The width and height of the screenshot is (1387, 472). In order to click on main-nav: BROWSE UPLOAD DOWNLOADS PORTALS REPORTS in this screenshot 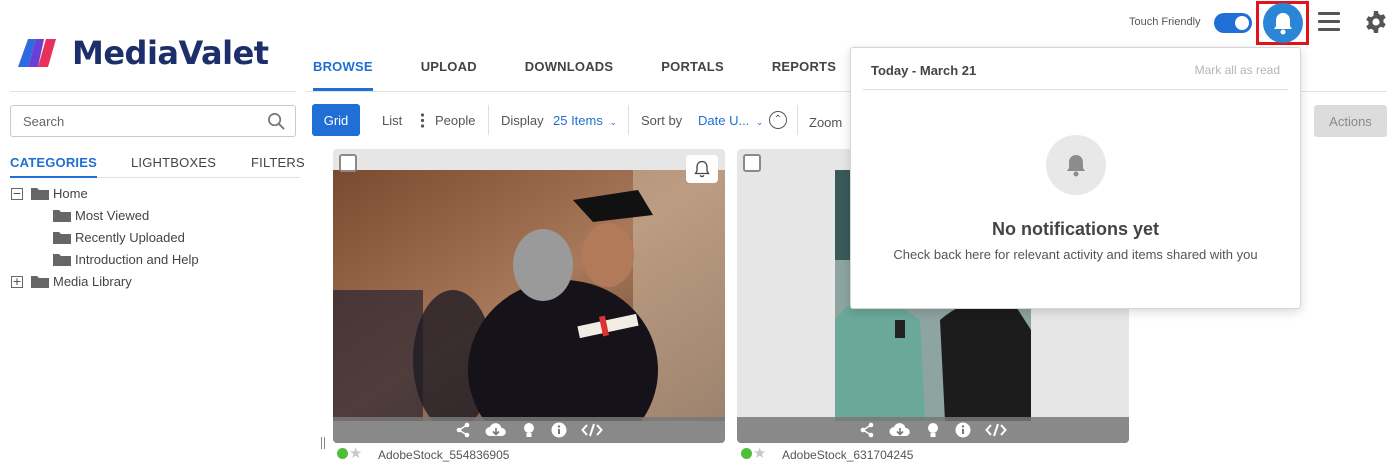, I will do `click(598, 75)`.